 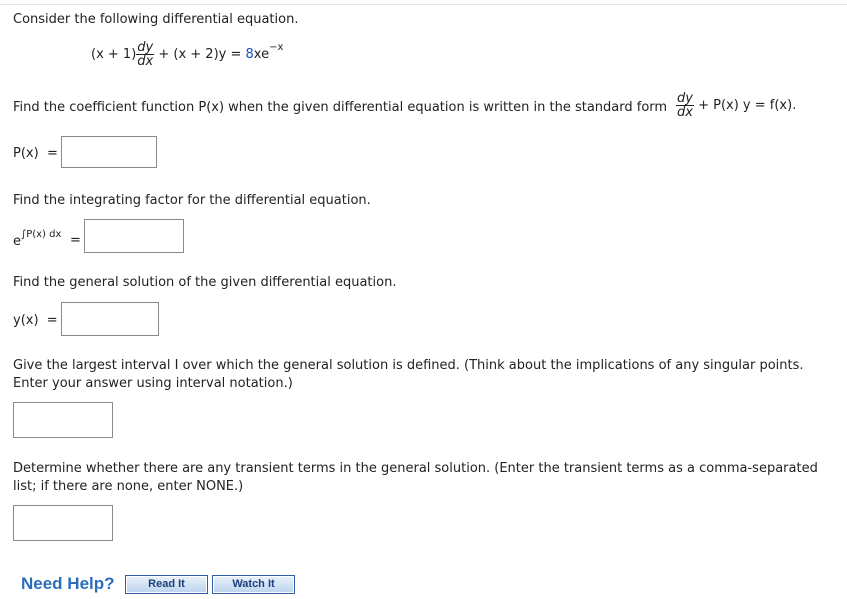 What do you see at coordinates (114, 54) in the screenshot?
I see `eq-left: (x + 1)` at bounding box center [114, 54].